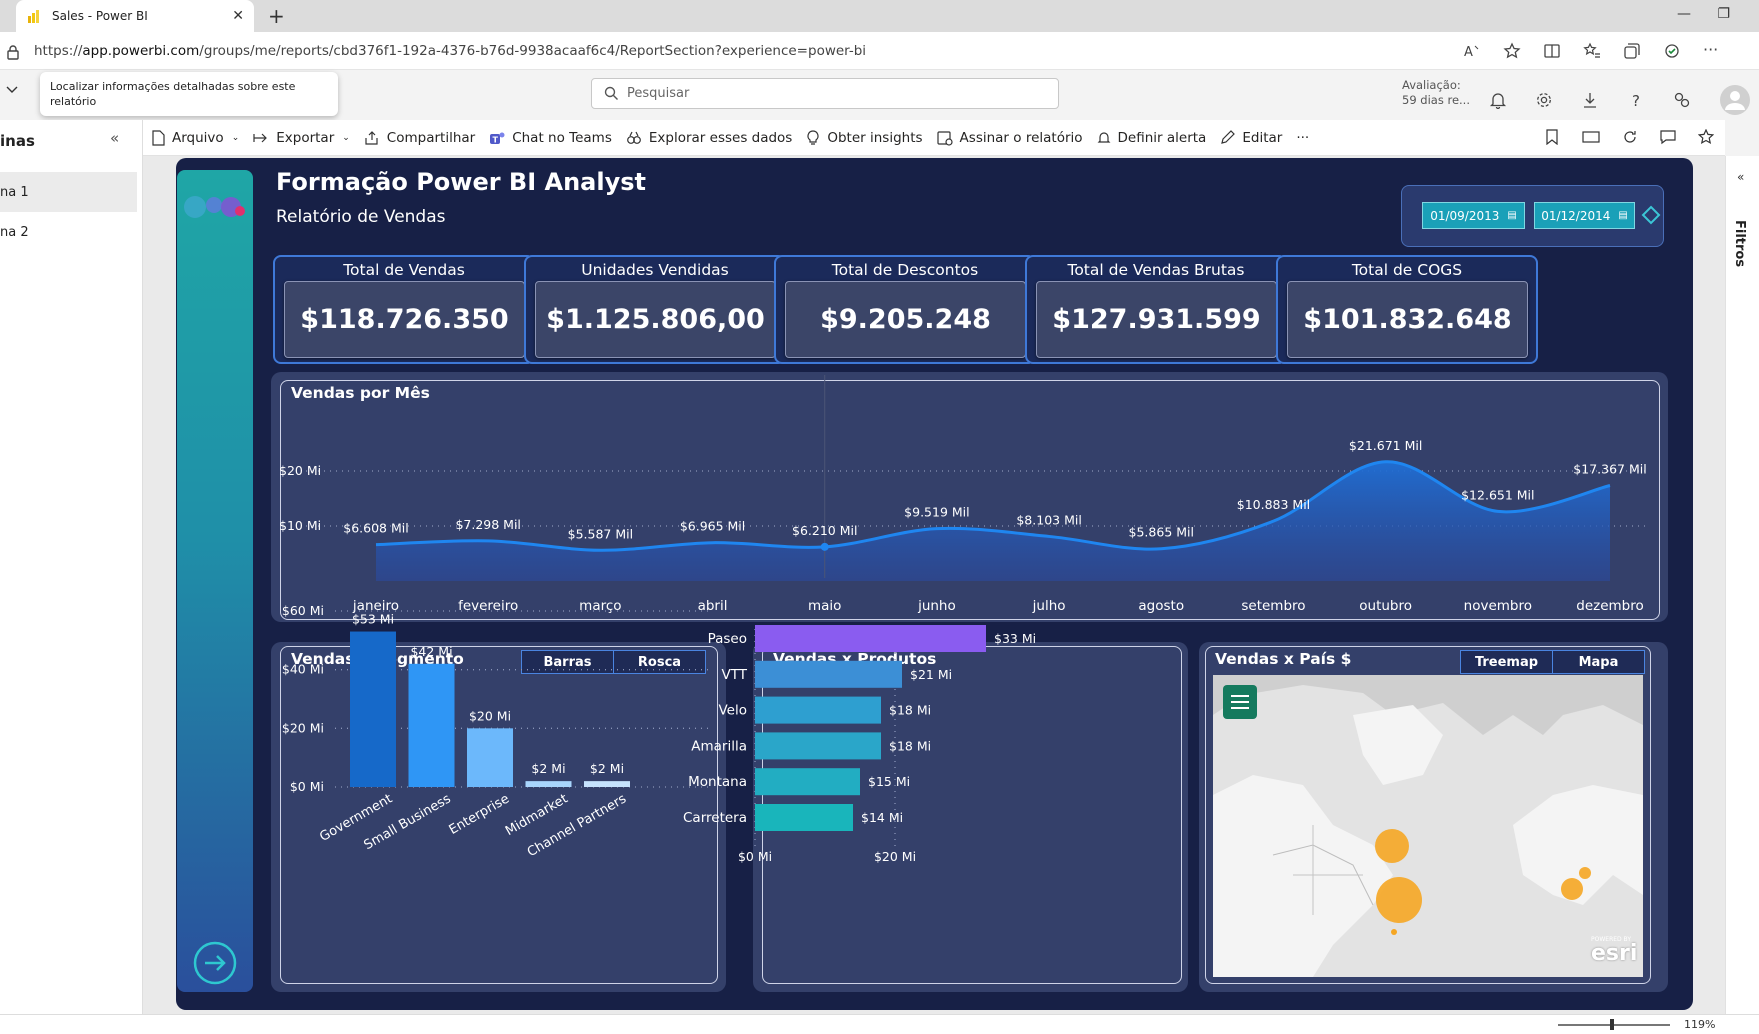 The height and width of the screenshot is (1034, 1759). Describe the element at coordinates (1392, 846) in the screenshot. I see `bubble-canada` at that location.